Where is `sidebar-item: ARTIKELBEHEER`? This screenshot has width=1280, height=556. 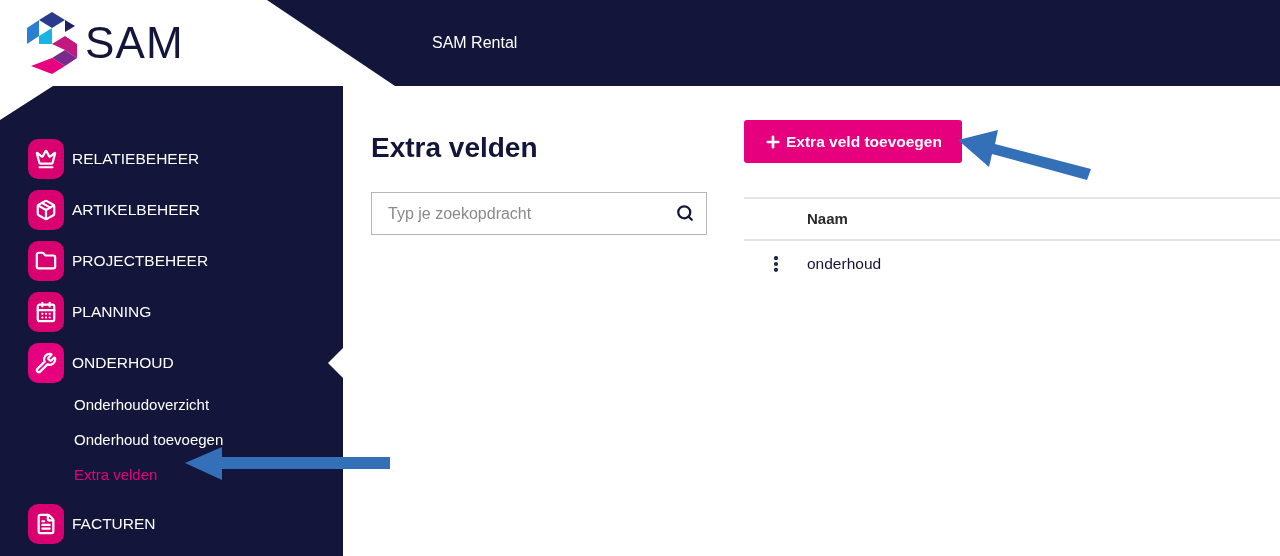 sidebar-item: ARTIKELBEHEER is located at coordinates (171, 209).